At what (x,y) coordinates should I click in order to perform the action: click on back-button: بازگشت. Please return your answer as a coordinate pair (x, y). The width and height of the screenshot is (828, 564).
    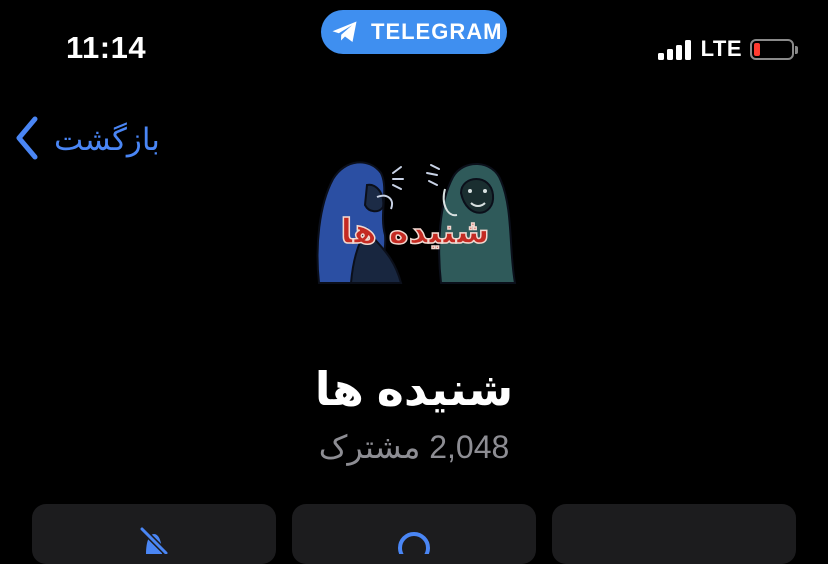
    Looking at the image, I should click on (87, 140).